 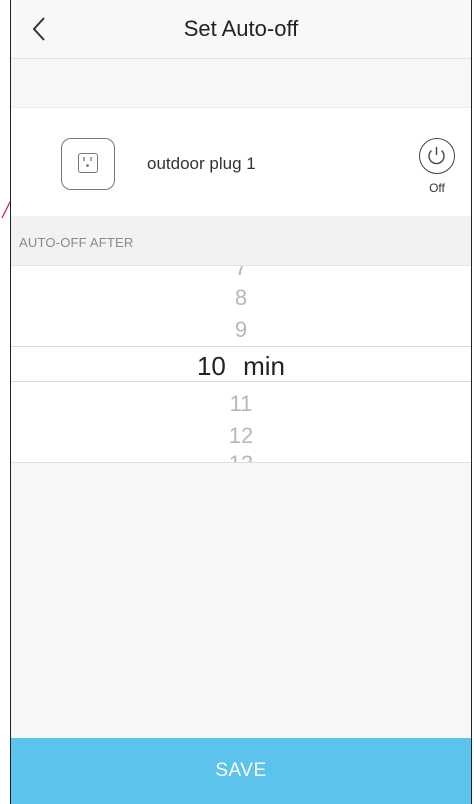 I want to click on page-title: Set Auto-off, so click(x=241, y=28).